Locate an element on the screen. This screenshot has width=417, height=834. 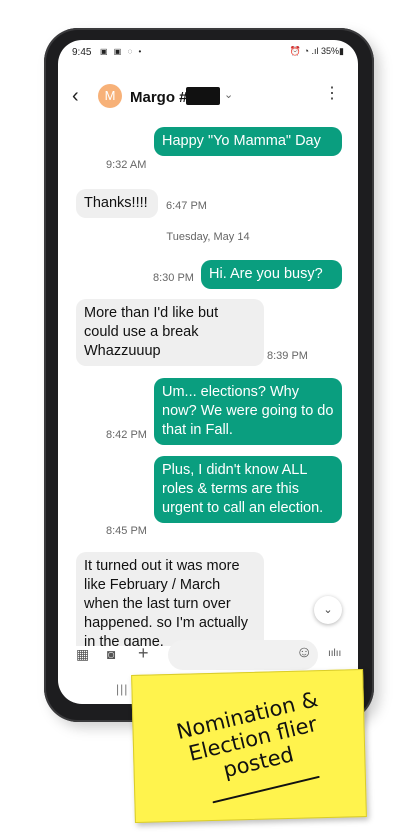
status-time: 9:45 is located at coordinates (82, 52).